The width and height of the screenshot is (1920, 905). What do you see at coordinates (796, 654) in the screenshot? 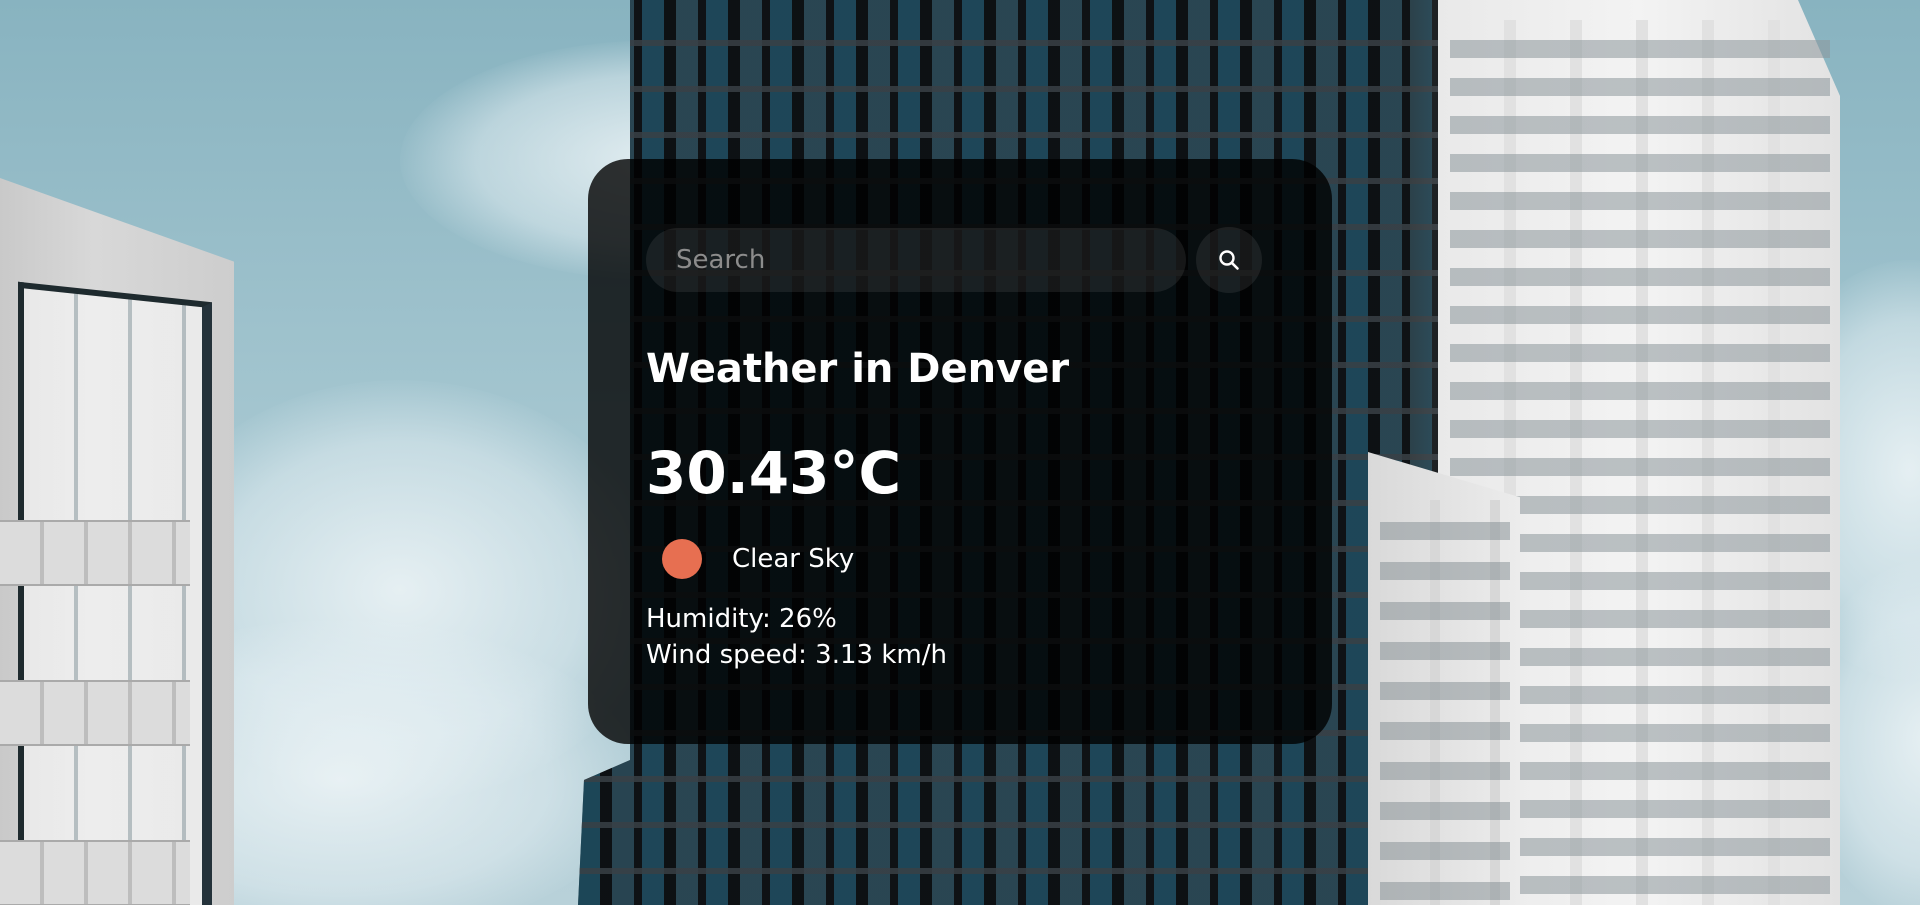
I see `wind-speed-value: Wind speed: 3.13 km/h` at bounding box center [796, 654].